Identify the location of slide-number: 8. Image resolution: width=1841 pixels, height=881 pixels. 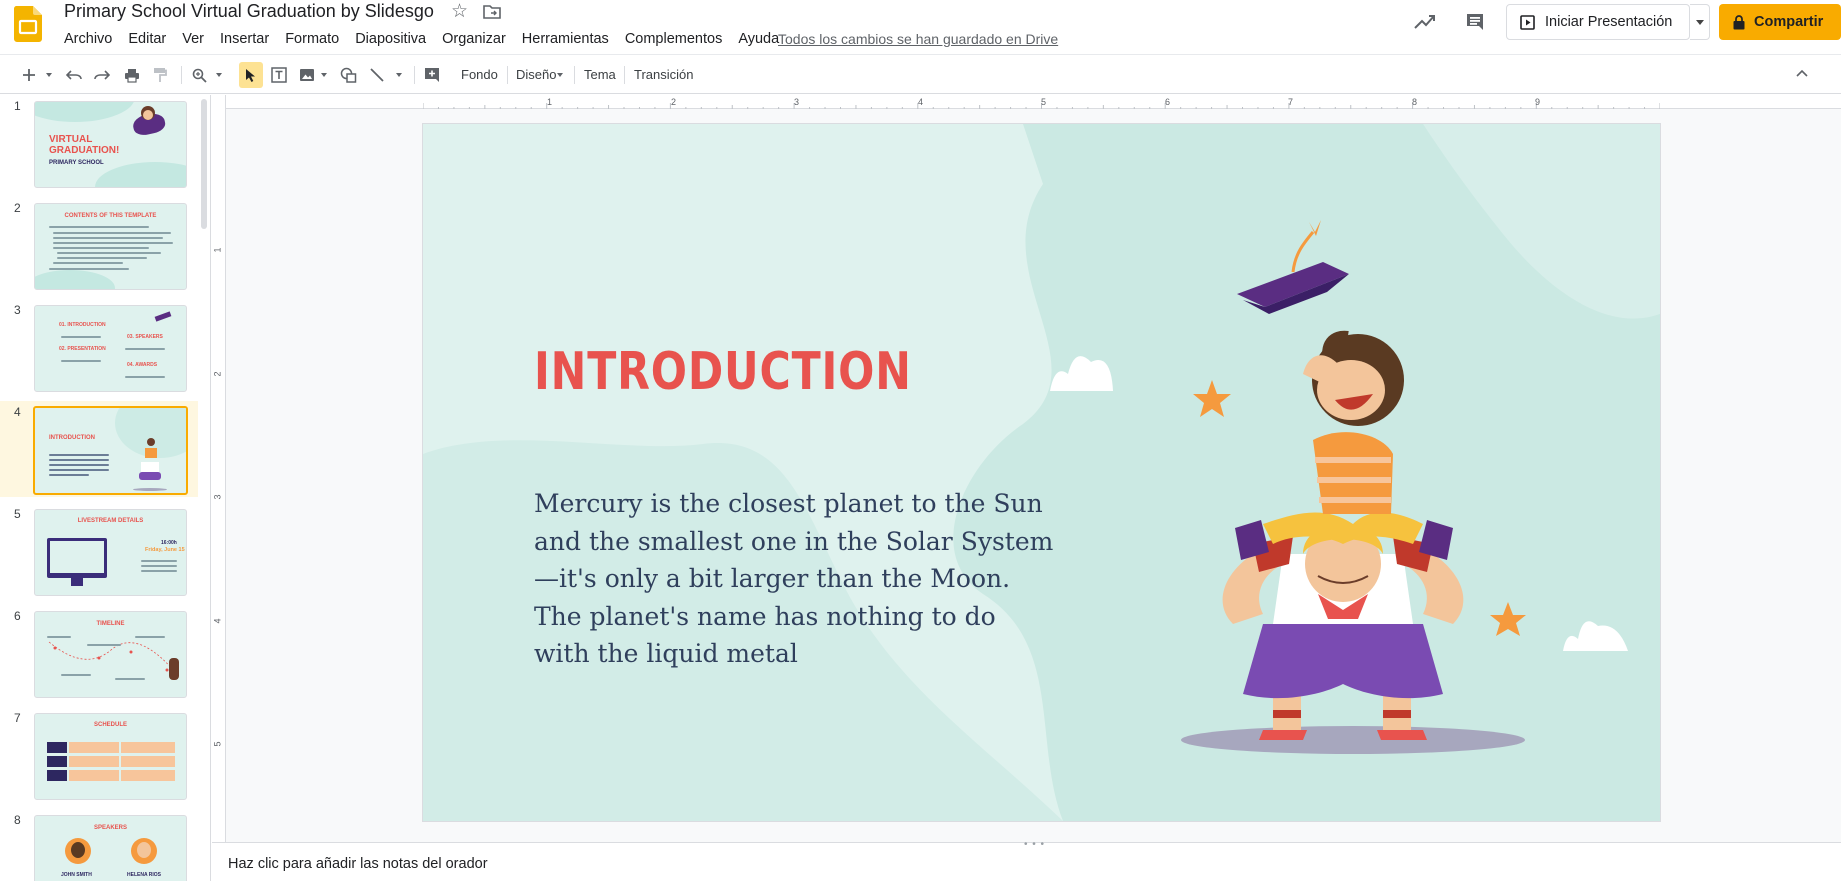
(17, 820).